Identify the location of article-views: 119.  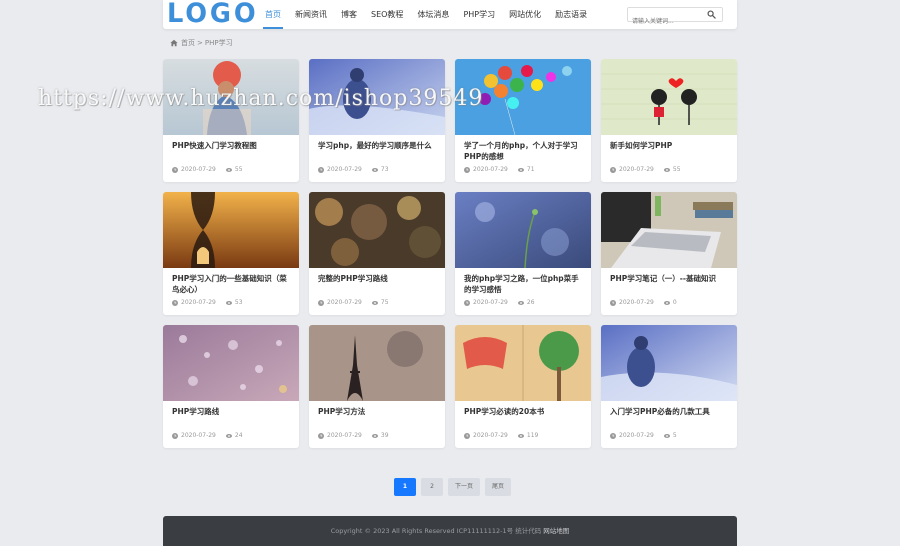
(532, 435).